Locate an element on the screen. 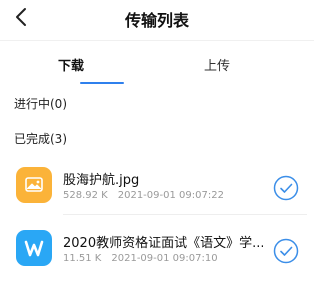  file-meta: 11.51 K 2021-09-01 09:07:10 is located at coordinates (140, 258).